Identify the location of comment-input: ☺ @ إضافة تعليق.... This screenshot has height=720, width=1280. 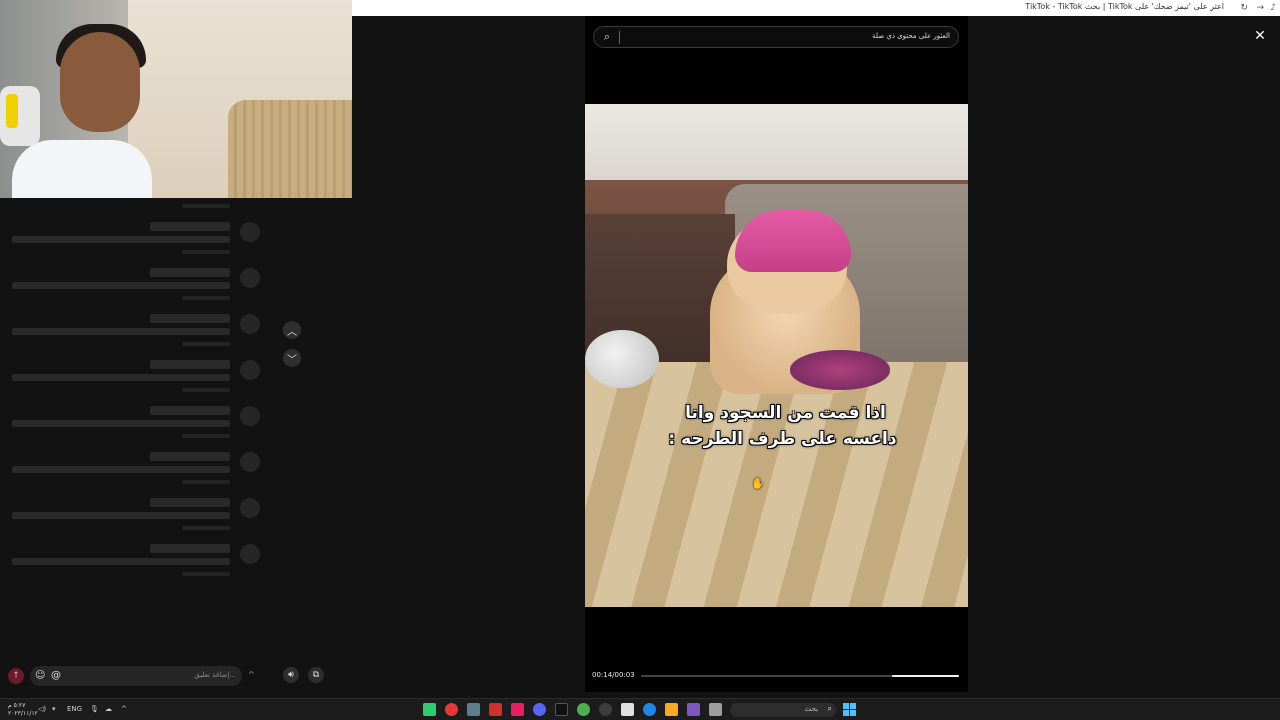
(136, 676).